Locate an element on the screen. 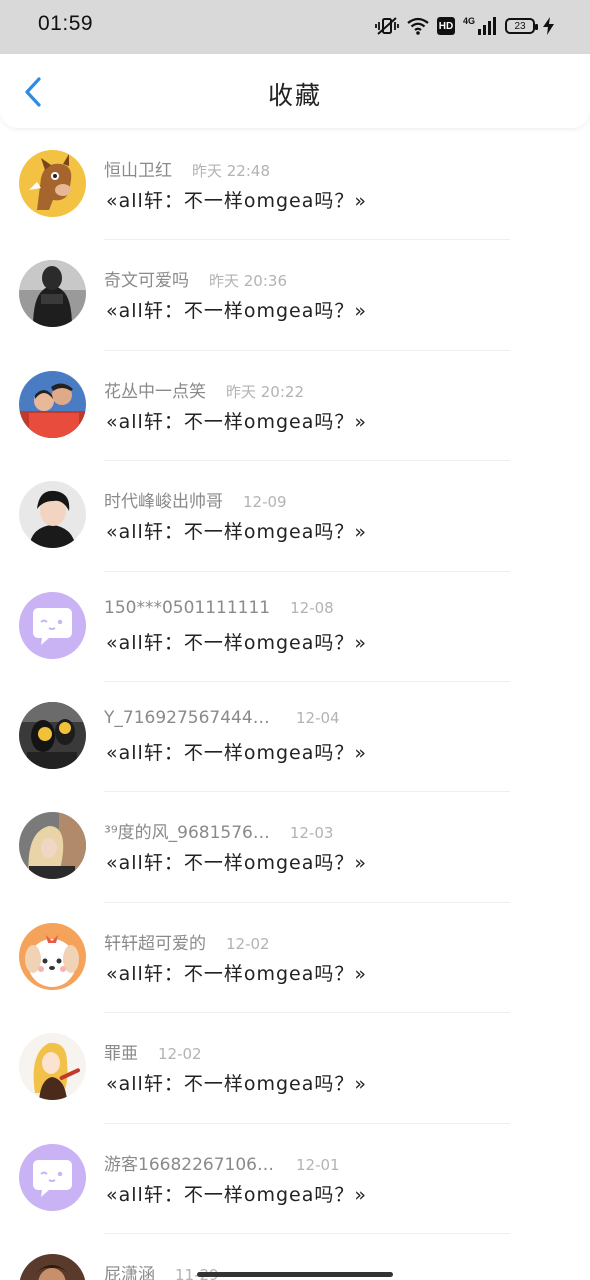  sender-name: 时代峰峻出帅哥 is located at coordinates (163, 502).